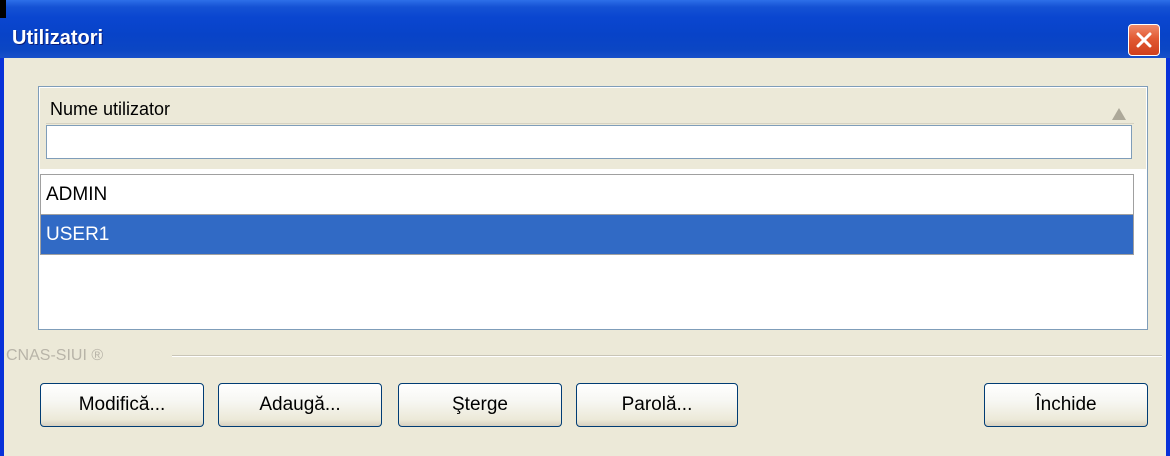 The image size is (1170, 456). Describe the element at coordinates (1119, 114) in the screenshot. I see `sort-ascending-icon` at that location.